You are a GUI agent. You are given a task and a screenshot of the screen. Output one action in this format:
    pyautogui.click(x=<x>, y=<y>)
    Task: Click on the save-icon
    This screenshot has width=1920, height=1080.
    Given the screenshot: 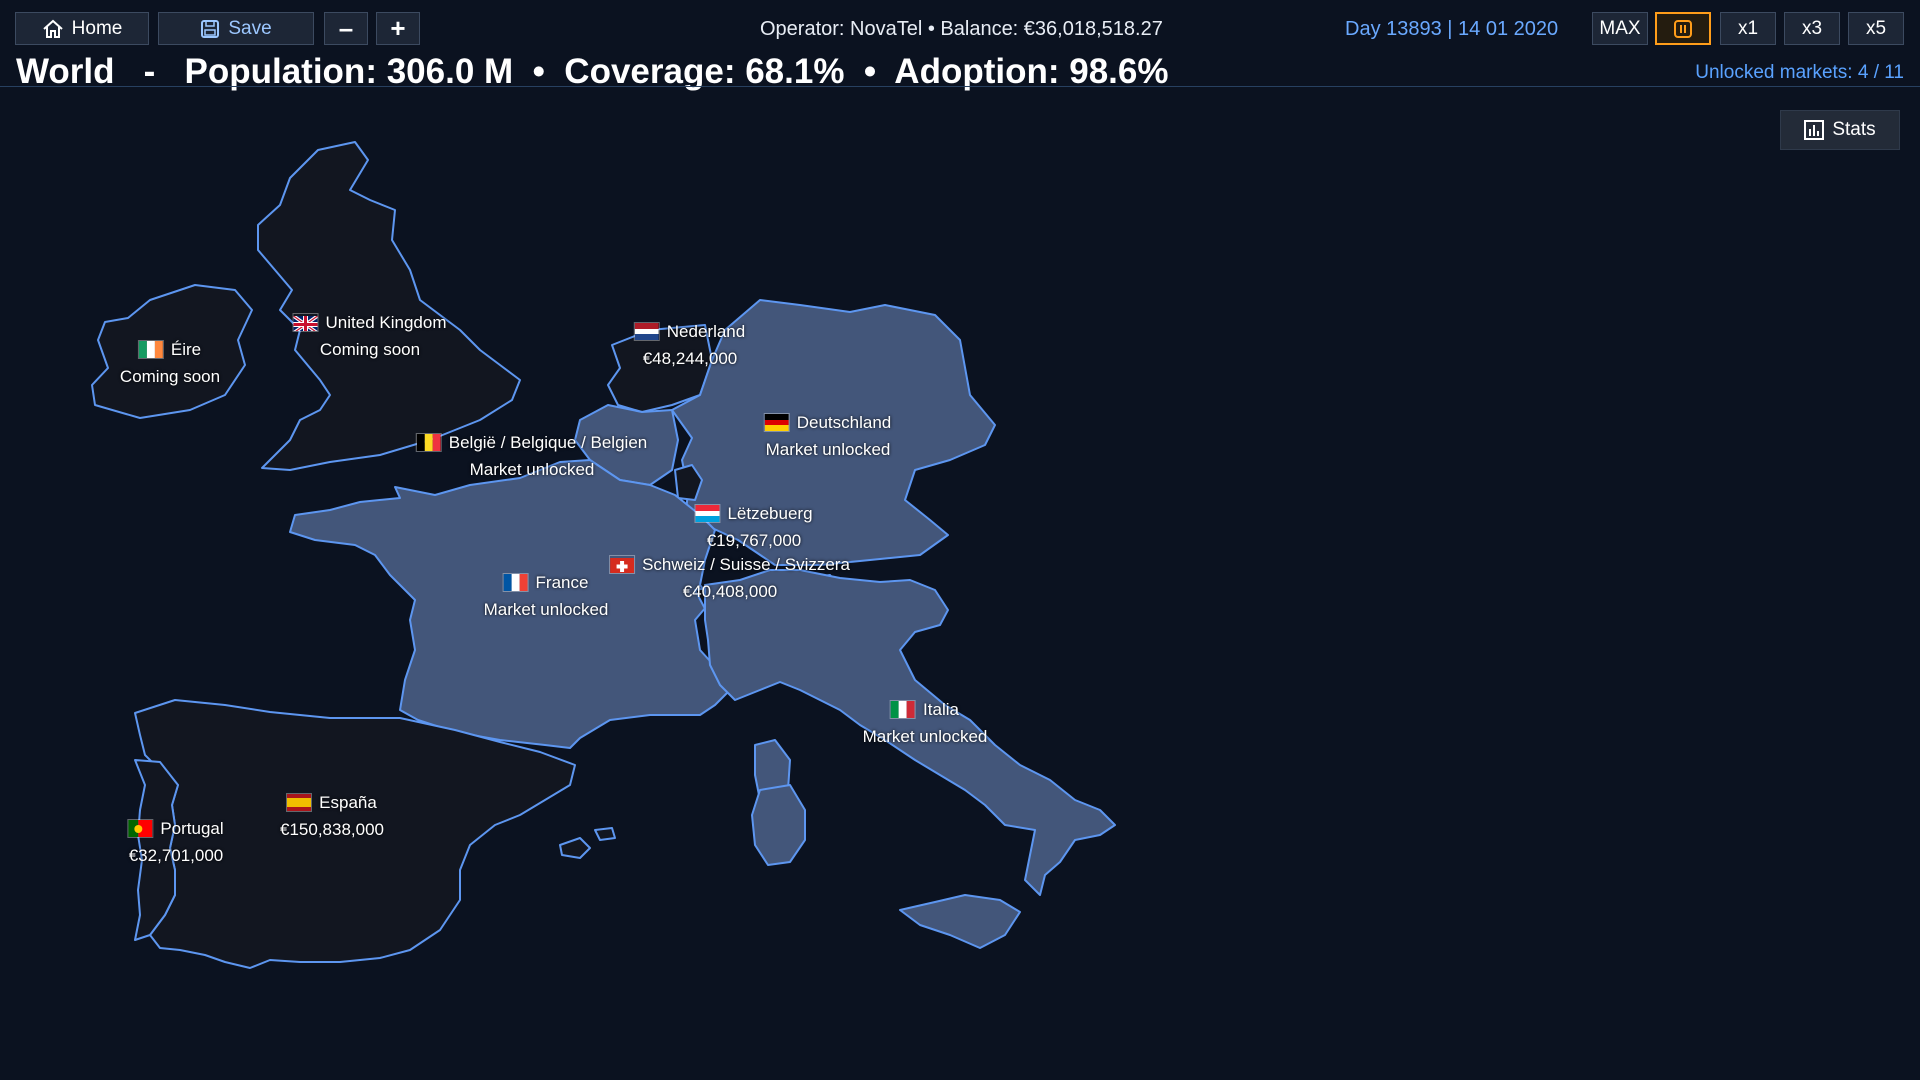 What is the action you would take?
    pyautogui.click(x=210, y=28)
    